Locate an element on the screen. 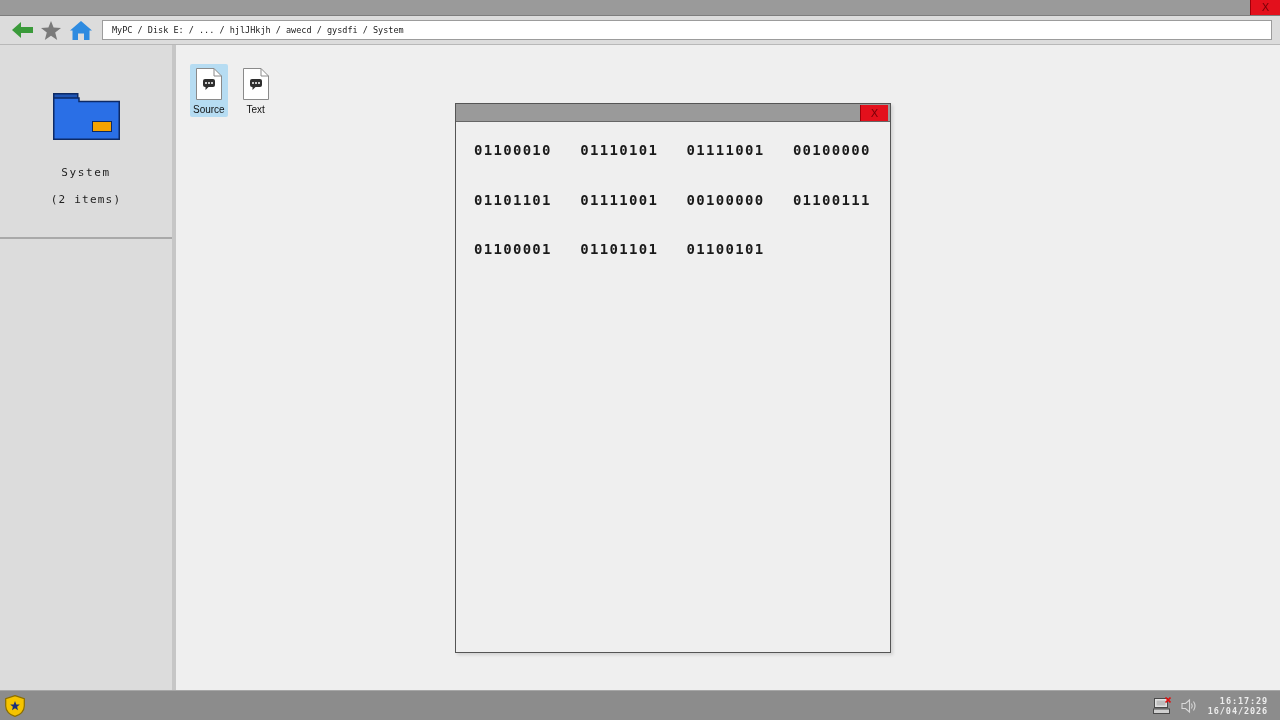 Image resolution: width=1280 pixels, height=720 pixels. binary-text: 01100101 is located at coordinates (725, 249).